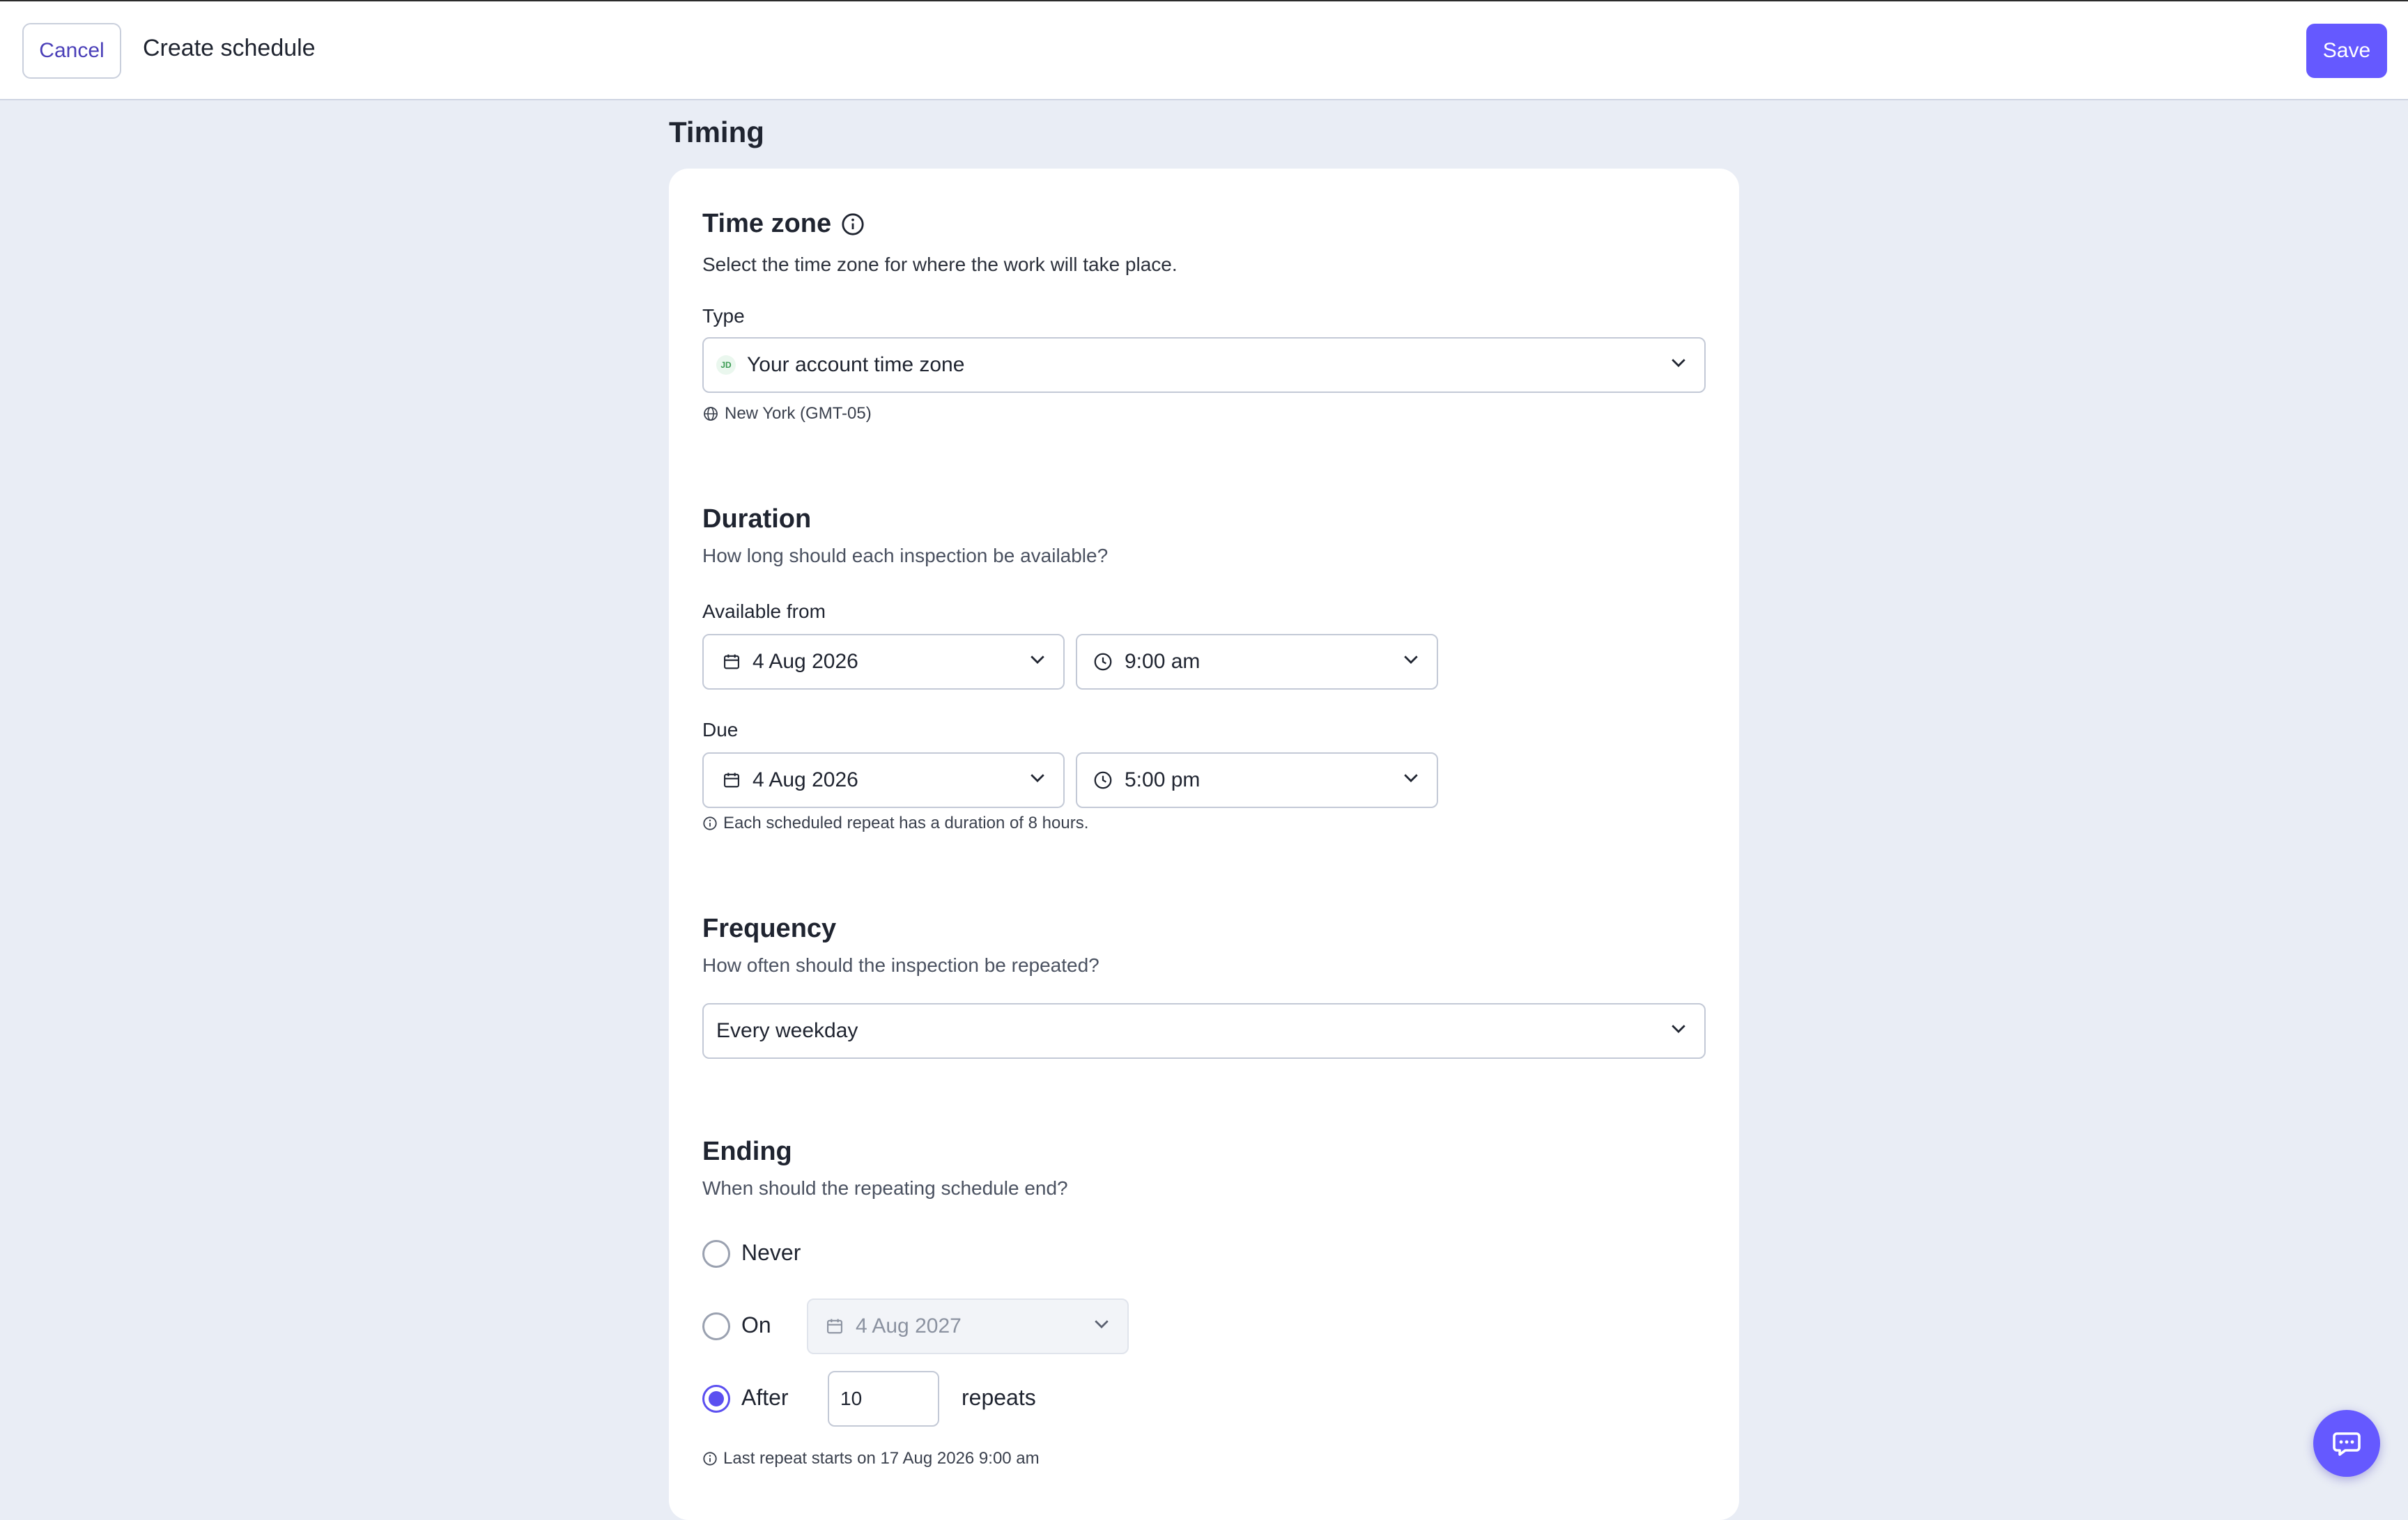  I want to click on ending-after-radio, so click(716, 1399).